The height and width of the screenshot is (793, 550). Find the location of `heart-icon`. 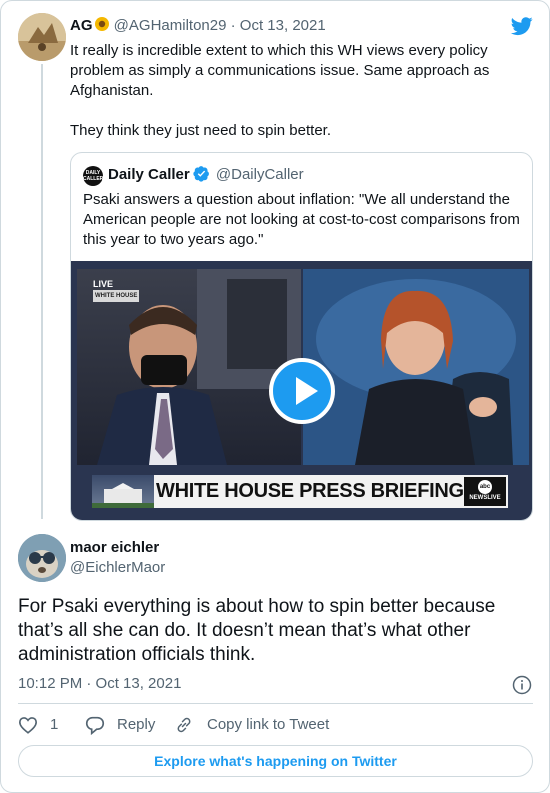

heart-icon is located at coordinates (28, 725).